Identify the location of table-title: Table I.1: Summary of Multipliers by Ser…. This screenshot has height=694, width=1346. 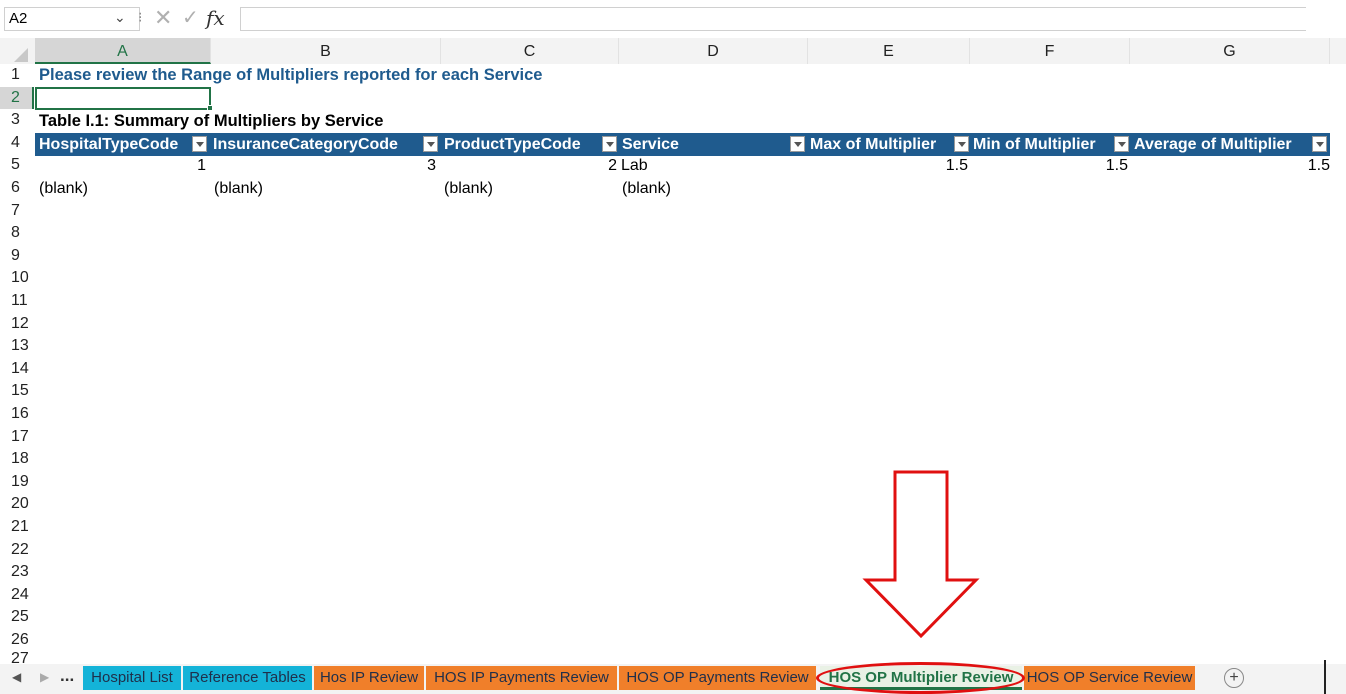
(211, 121).